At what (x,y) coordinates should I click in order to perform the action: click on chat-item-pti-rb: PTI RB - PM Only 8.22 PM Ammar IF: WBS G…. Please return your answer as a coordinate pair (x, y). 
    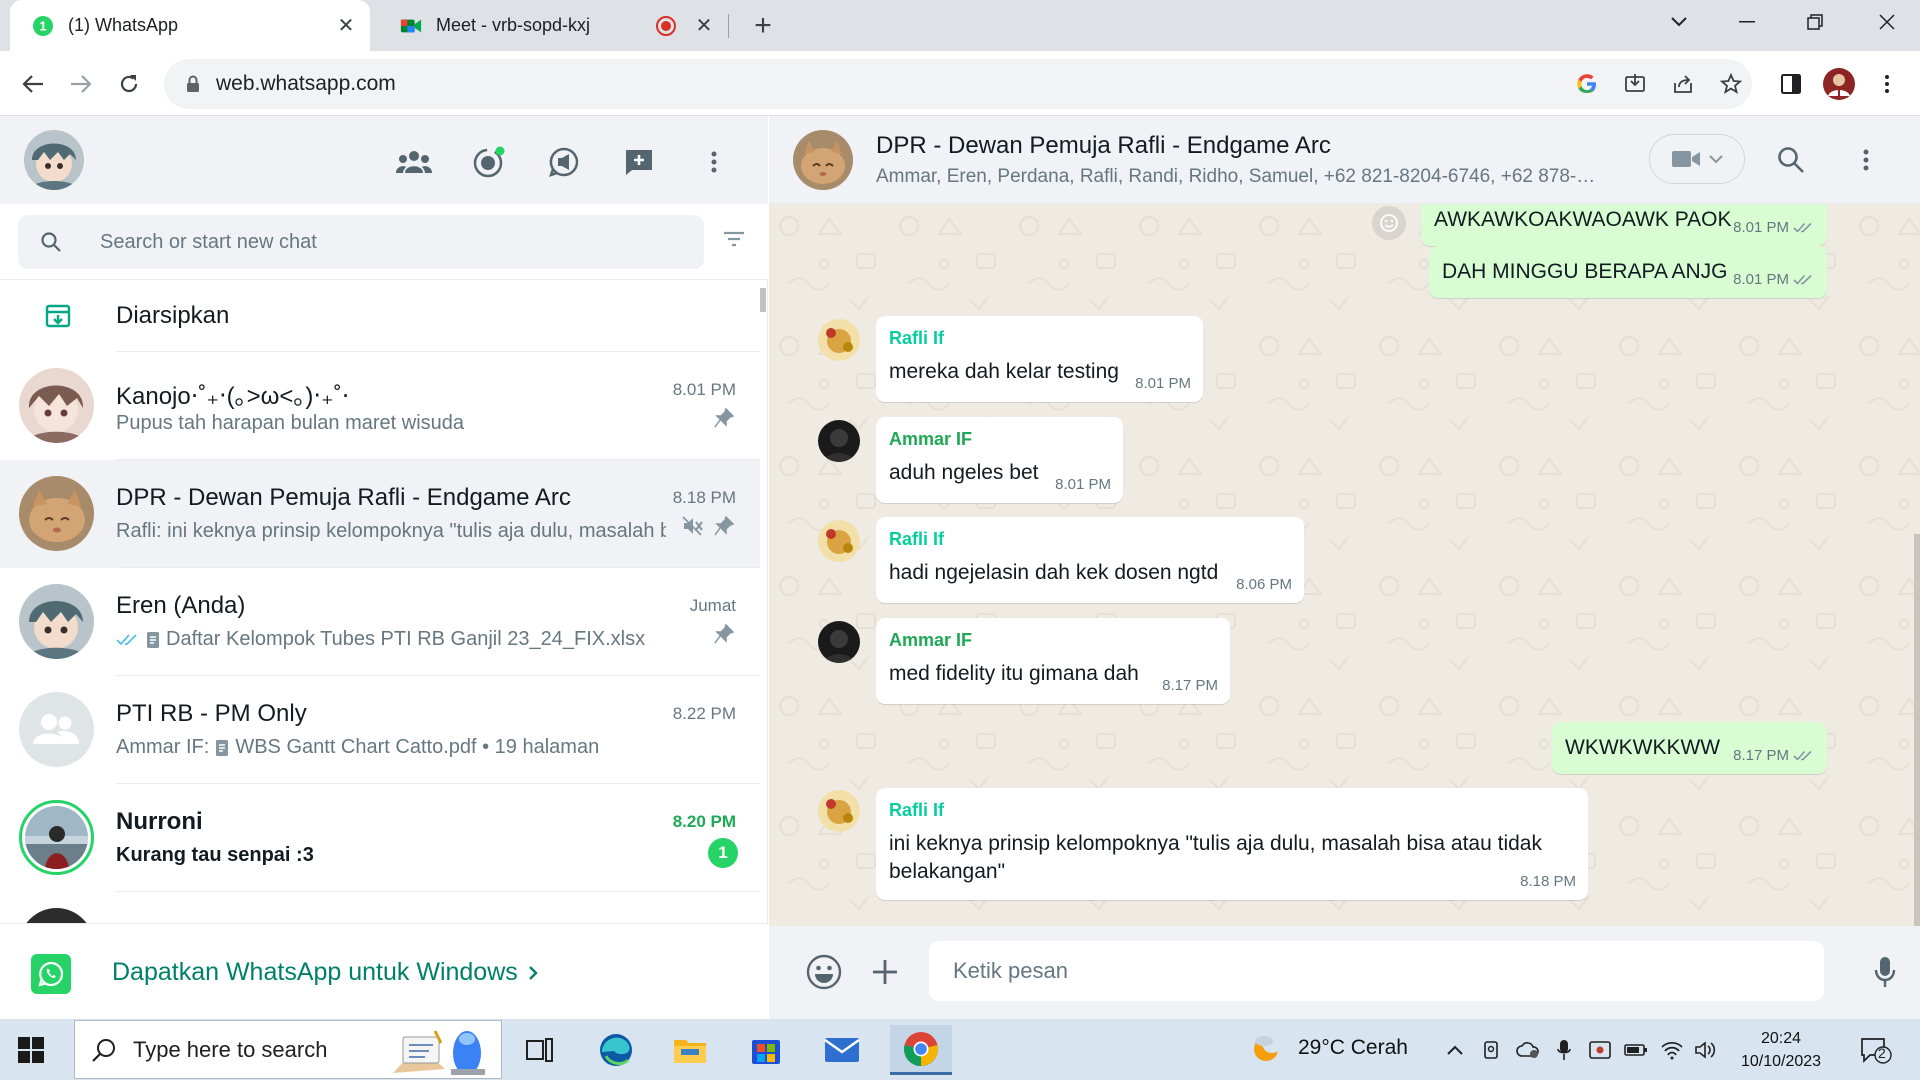
    Looking at the image, I should click on (380, 730).